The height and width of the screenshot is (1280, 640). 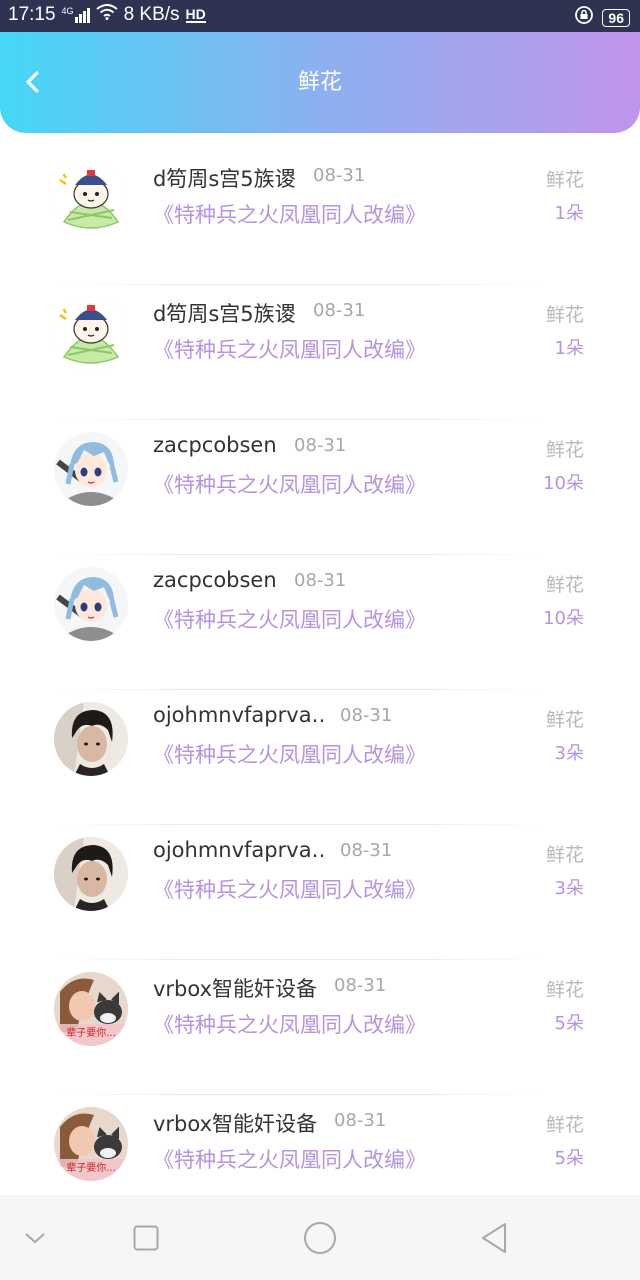 I want to click on nav-back-button, so click(x=494, y=1237).